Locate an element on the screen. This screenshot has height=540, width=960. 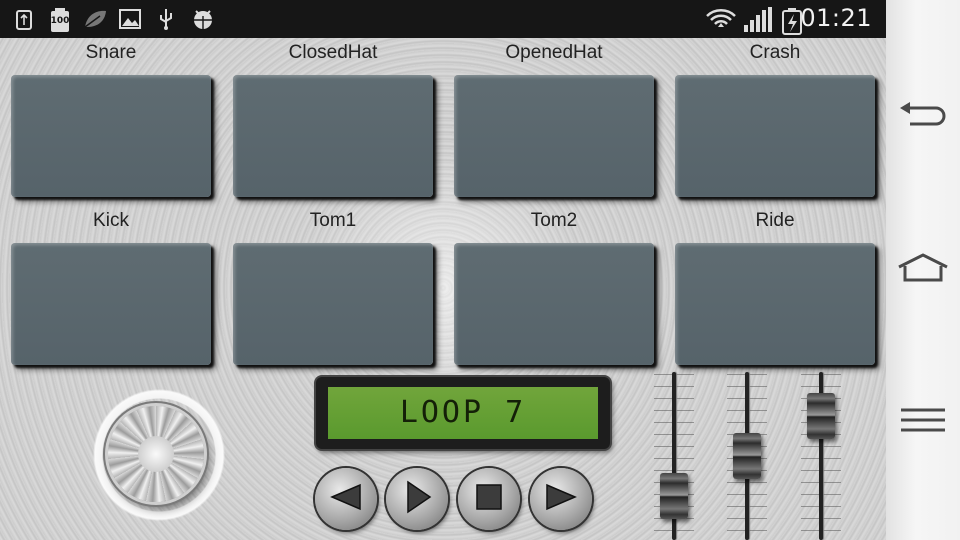
menu-button is located at coordinates (923, 422).